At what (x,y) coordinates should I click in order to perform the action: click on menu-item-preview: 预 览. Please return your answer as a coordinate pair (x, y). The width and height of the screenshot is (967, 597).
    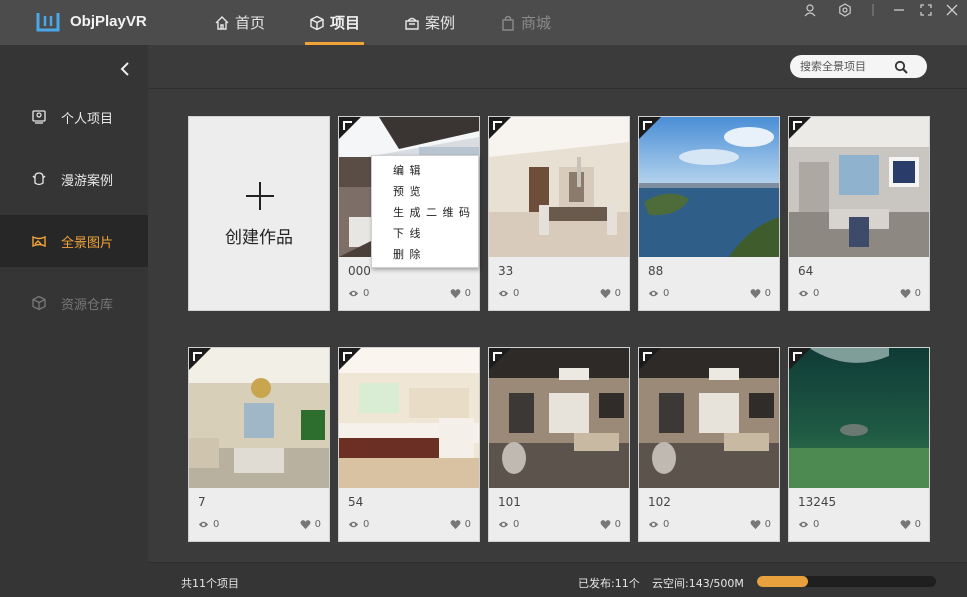
    Looking at the image, I should click on (425, 191).